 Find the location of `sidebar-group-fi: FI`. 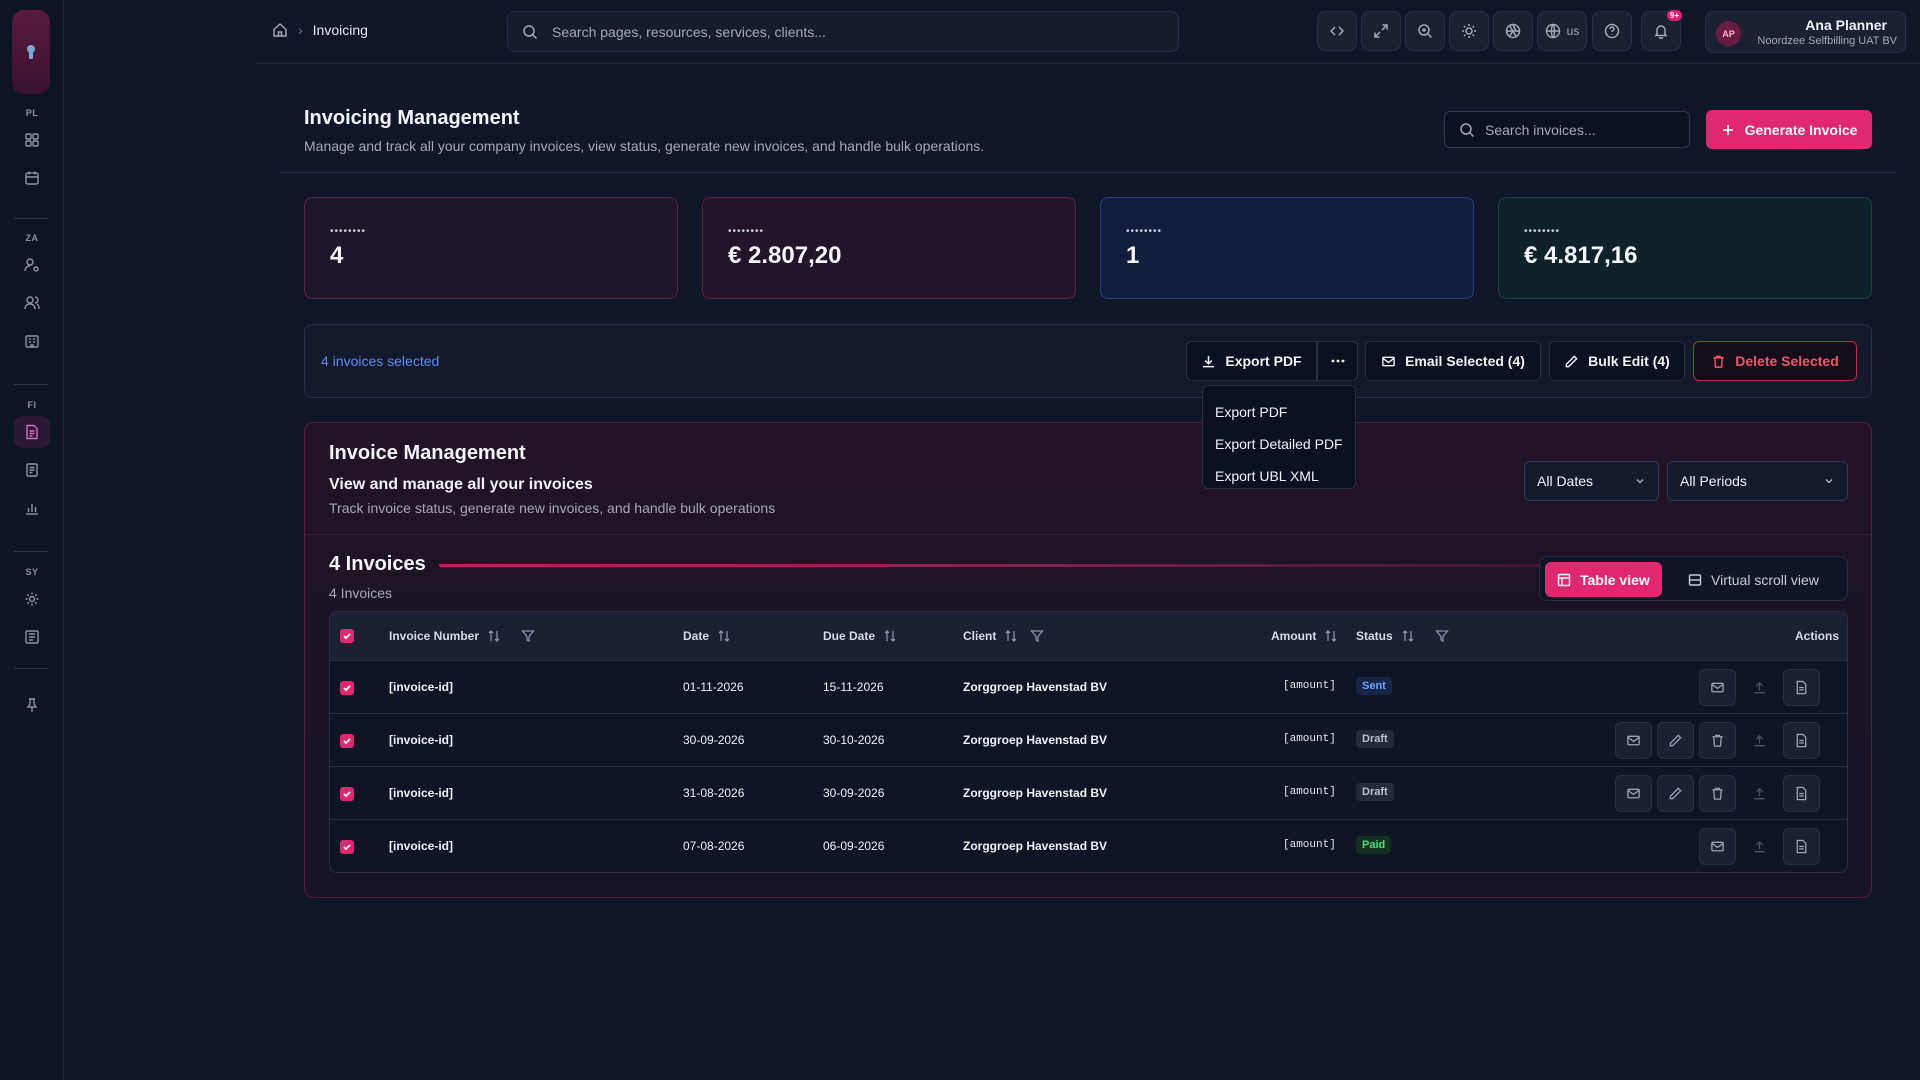

sidebar-group-fi: FI is located at coordinates (32, 465).